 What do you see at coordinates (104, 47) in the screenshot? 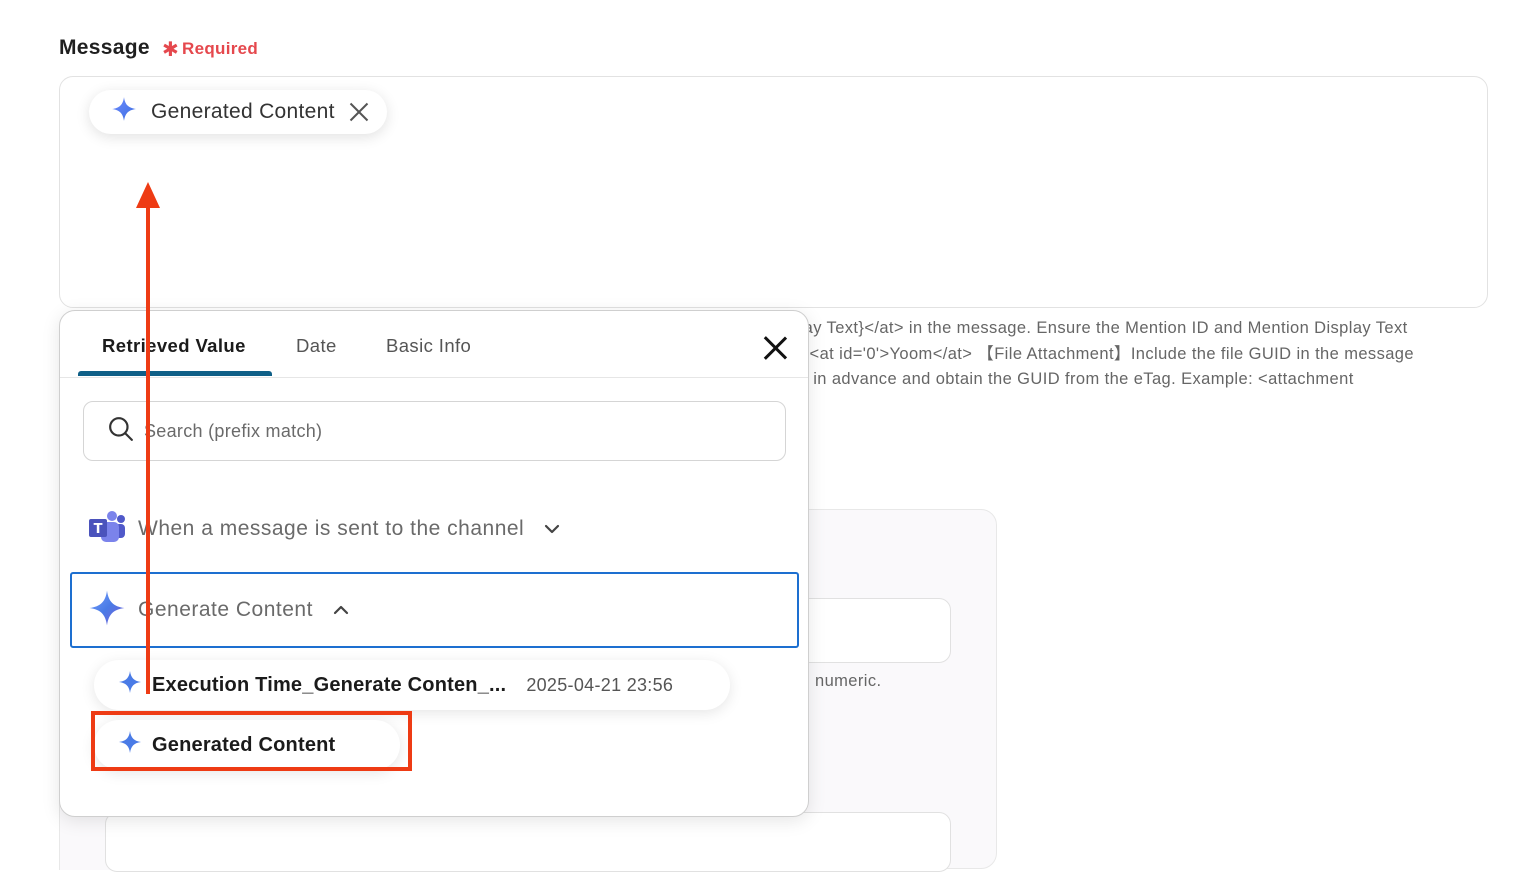
I see `field-label-text: Message` at bounding box center [104, 47].